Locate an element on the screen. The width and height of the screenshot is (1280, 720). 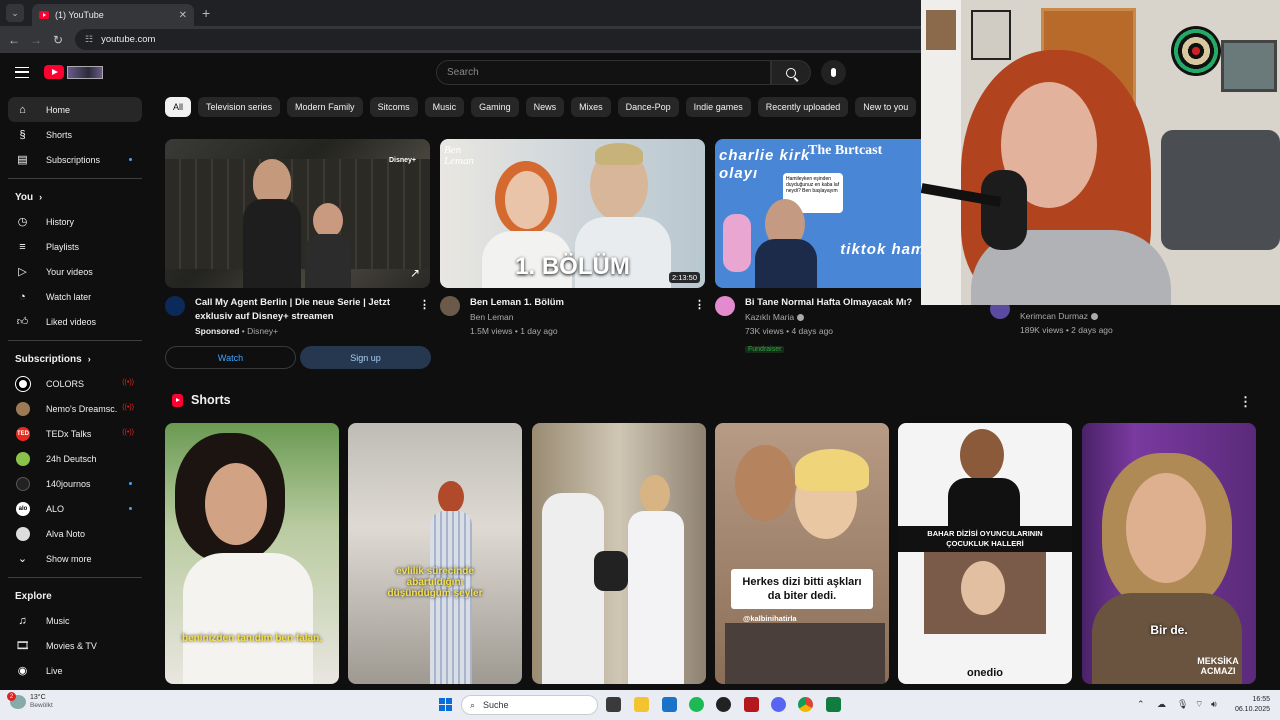
watch-button: Watch is located at coordinates (230, 357).